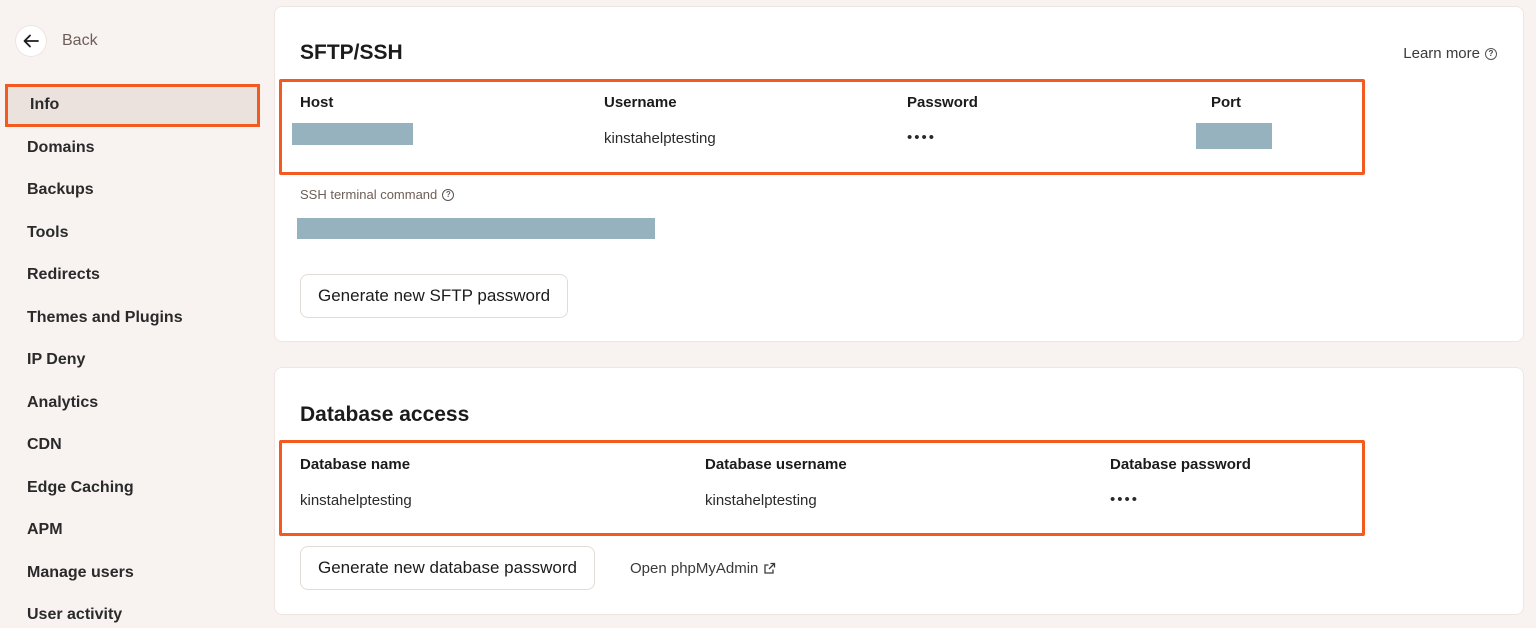 This screenshot has height=628, width=1536. Describe the element at coordinates (352, 134) in the screenshot. I see `host-value-redacted` at that location.